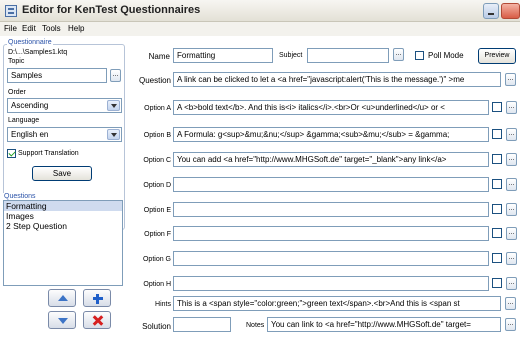 The height and width of the screenshot is (337, 520). I want to click on option-b-label: Option B, so click(157, 135).